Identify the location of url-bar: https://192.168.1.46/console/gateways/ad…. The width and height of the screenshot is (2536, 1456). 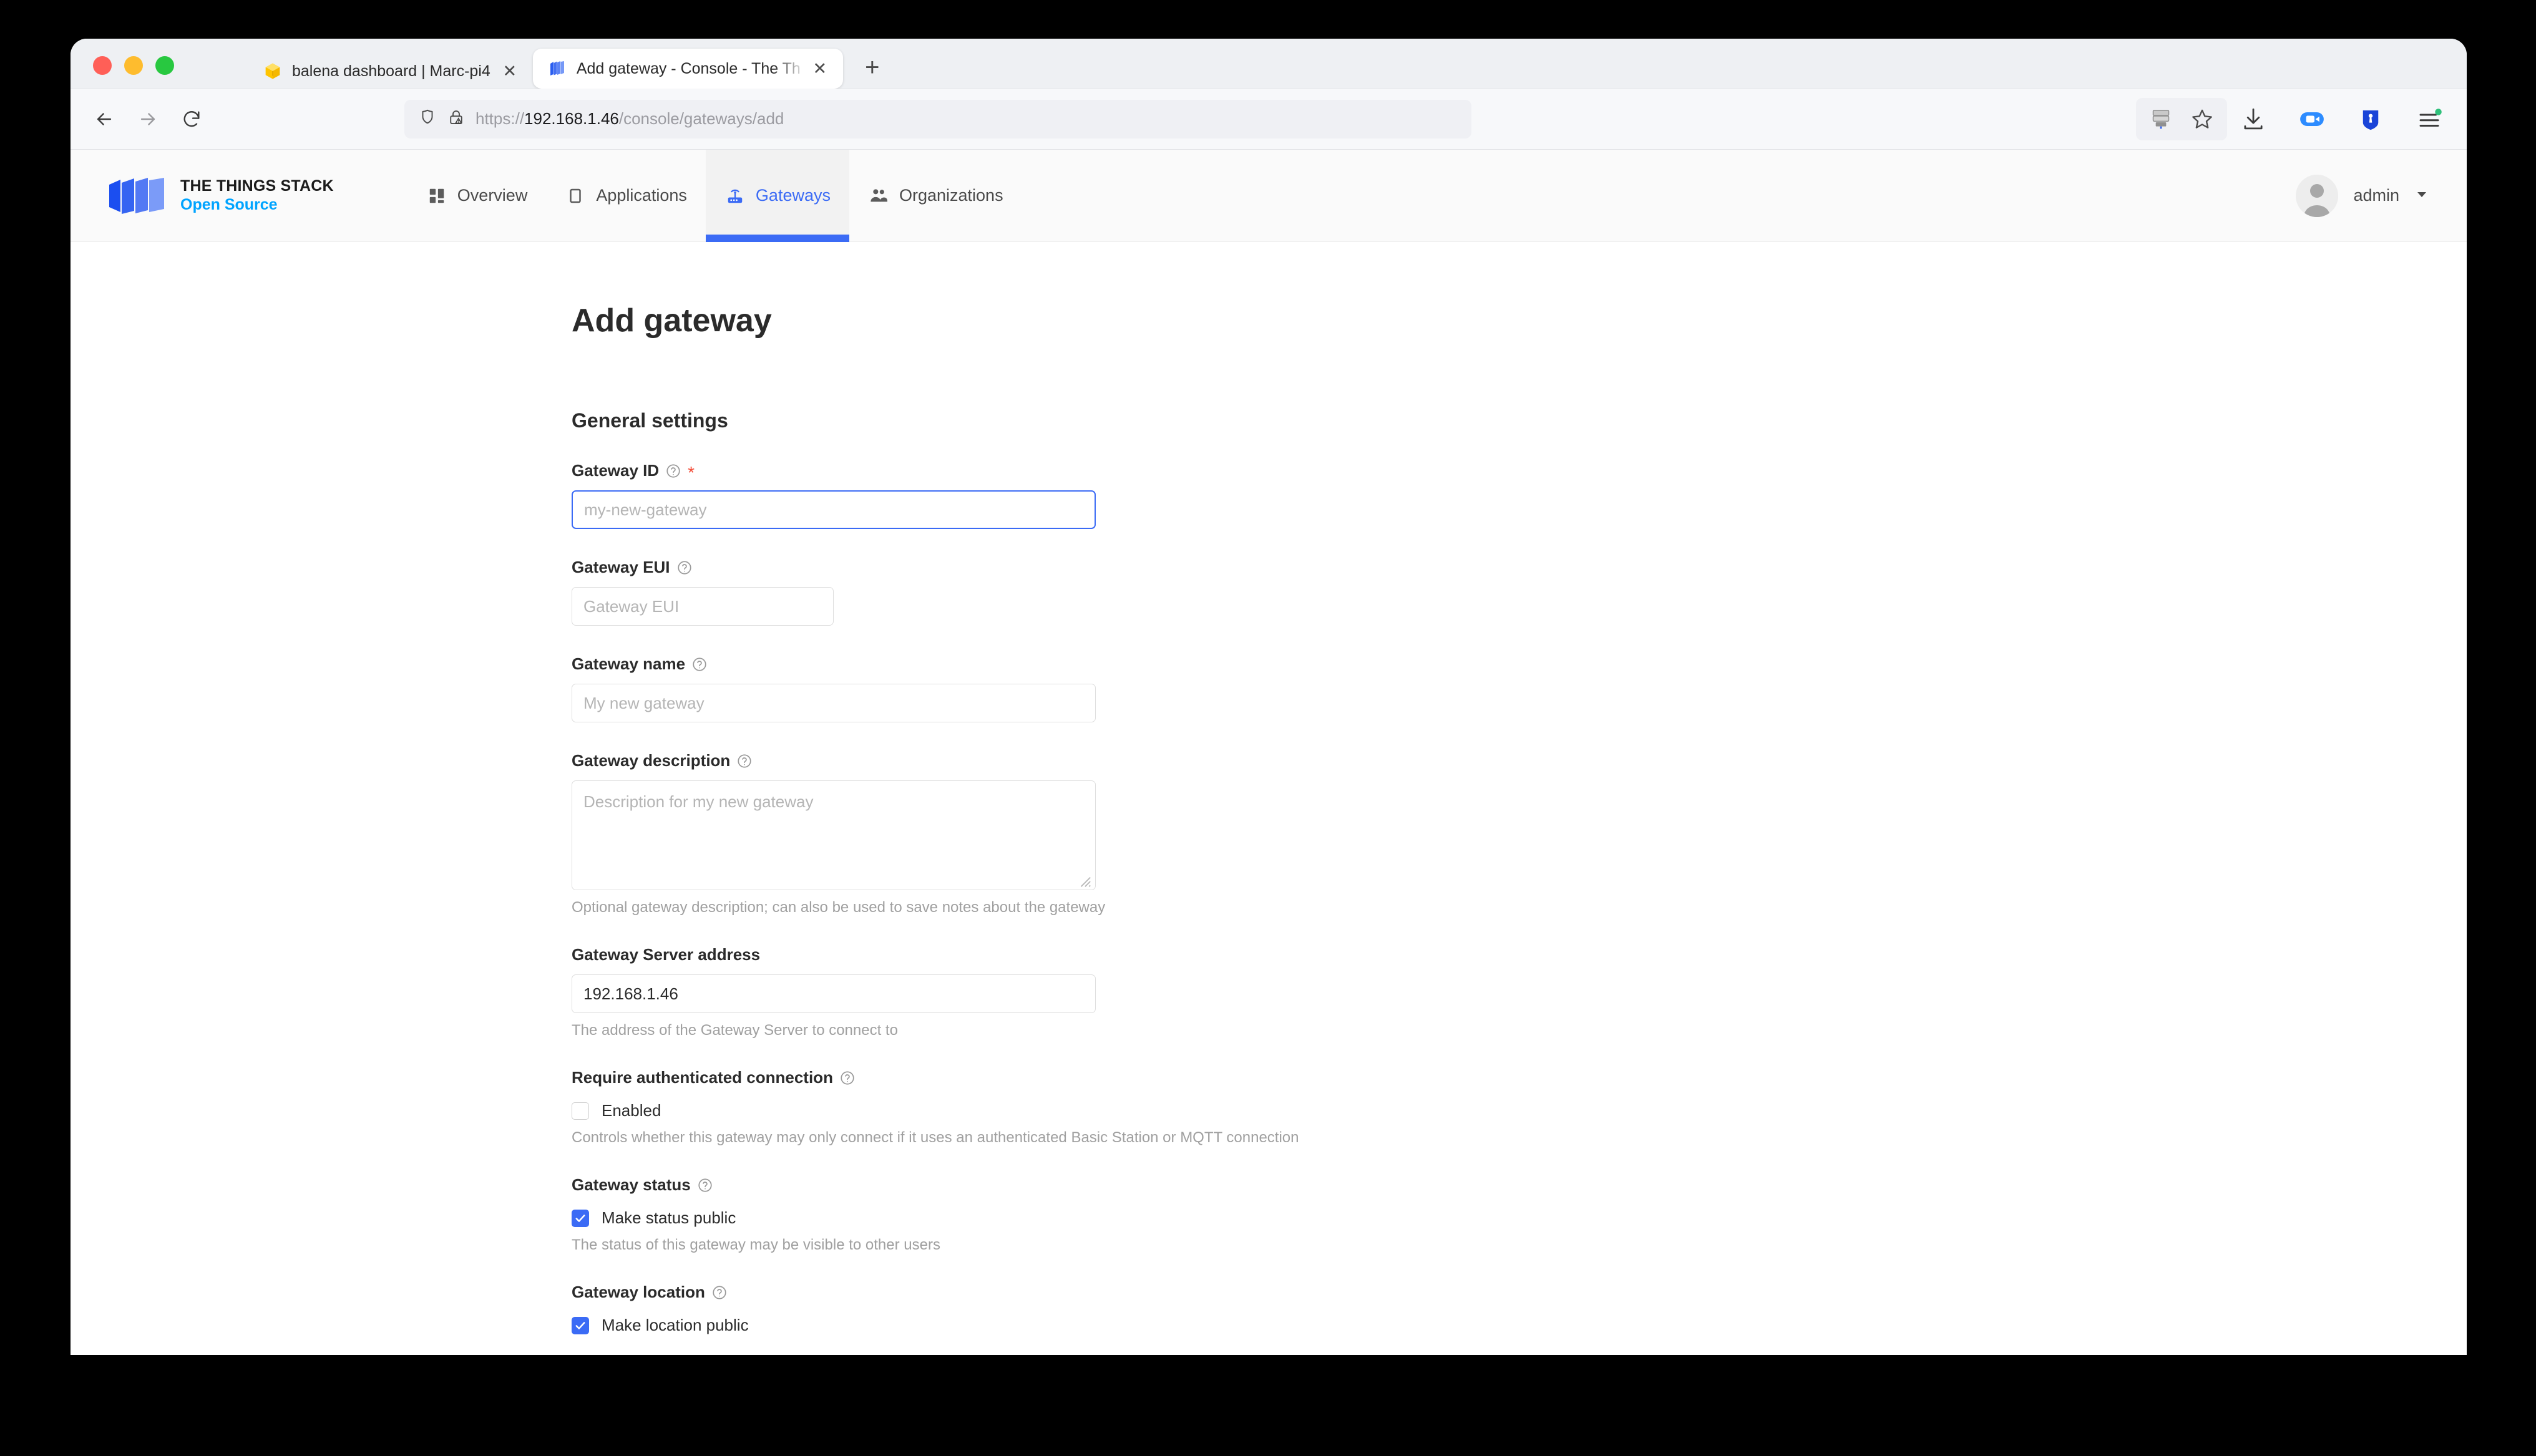
(938, 119).